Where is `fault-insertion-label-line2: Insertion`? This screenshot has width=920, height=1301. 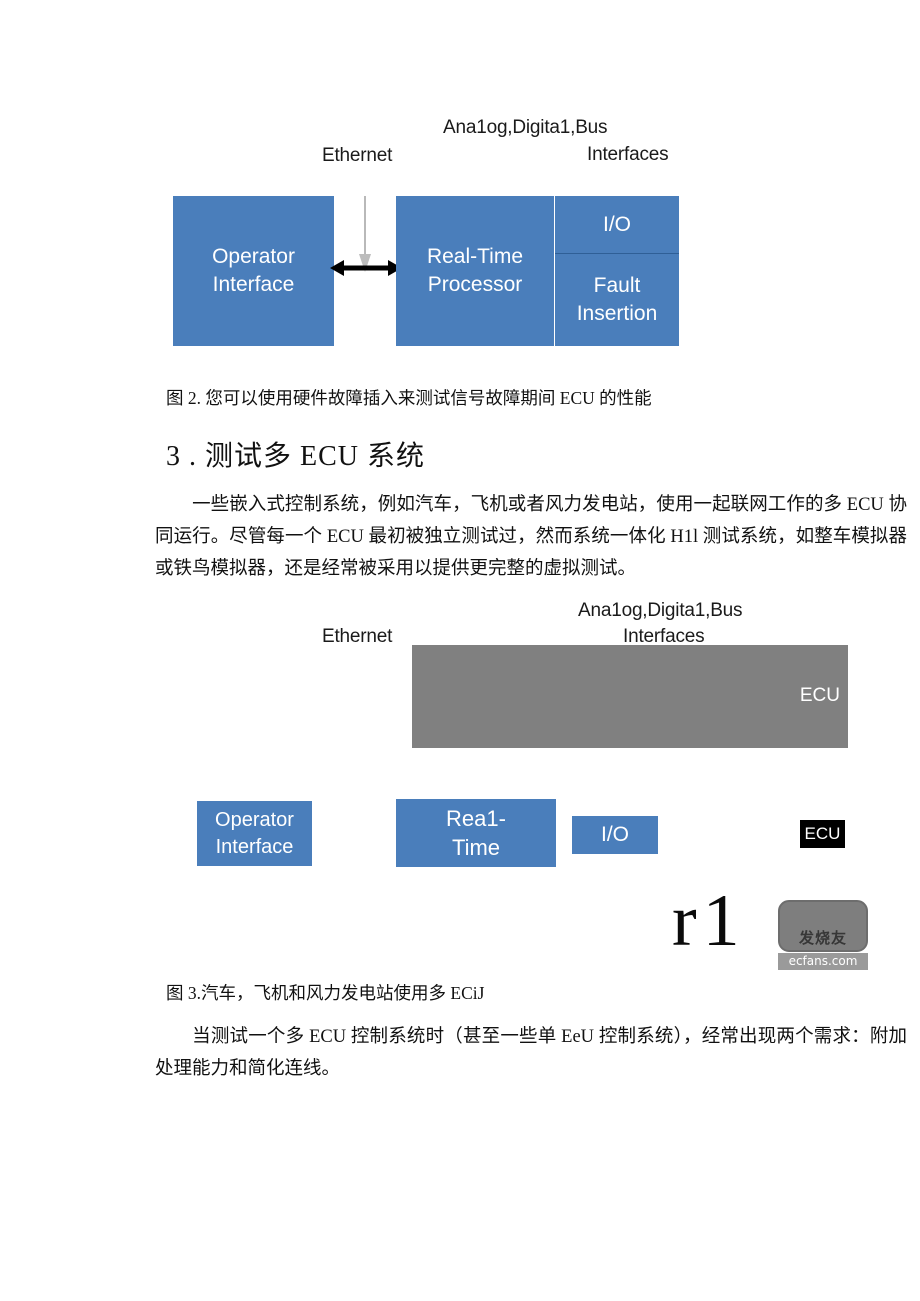 fault-insertion-label-line2: Insertion is located at coordinates (617, 313).